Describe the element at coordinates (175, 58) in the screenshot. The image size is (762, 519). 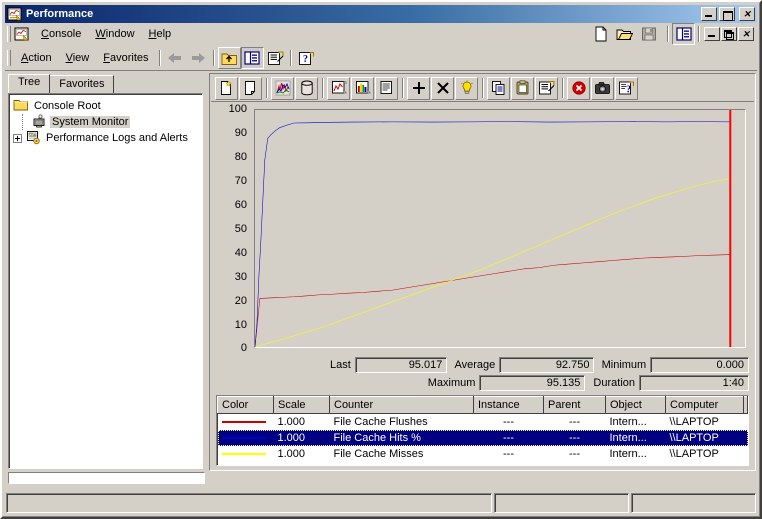
I see `back-arrow-icon` at that location.